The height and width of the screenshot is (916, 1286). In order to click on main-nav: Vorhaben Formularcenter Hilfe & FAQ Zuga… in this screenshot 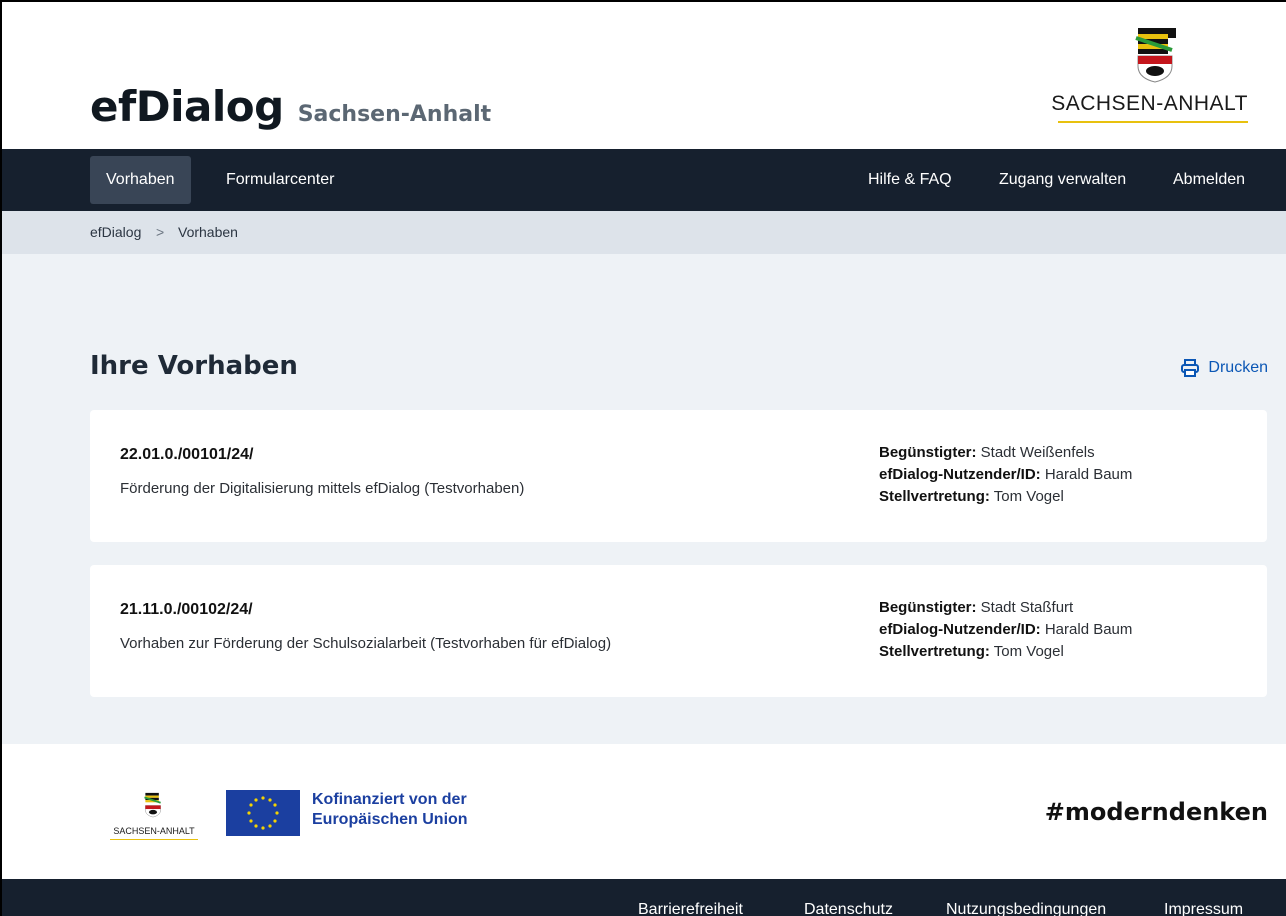, I will do `click(644, 180)`.